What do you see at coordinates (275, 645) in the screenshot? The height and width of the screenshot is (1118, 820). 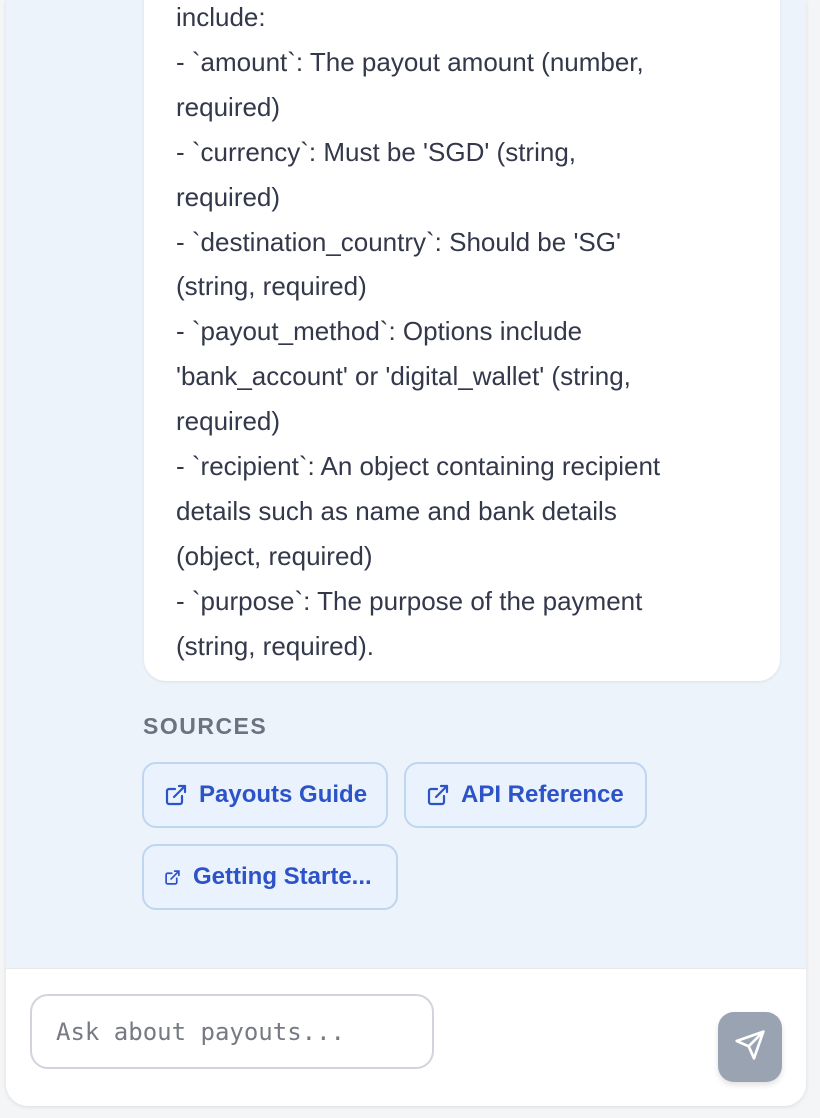 I see `message-line: (string, required).` at bounding box center [275, 645].